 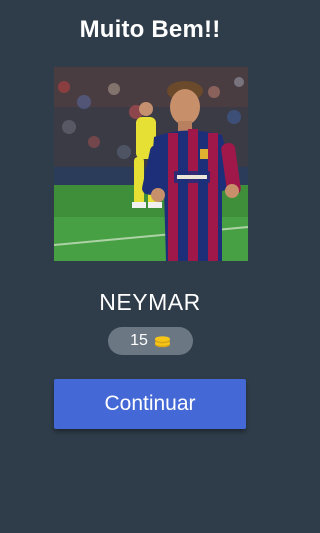 I want to click on answer-label: NEYMAR, so click(x=150, y=302).